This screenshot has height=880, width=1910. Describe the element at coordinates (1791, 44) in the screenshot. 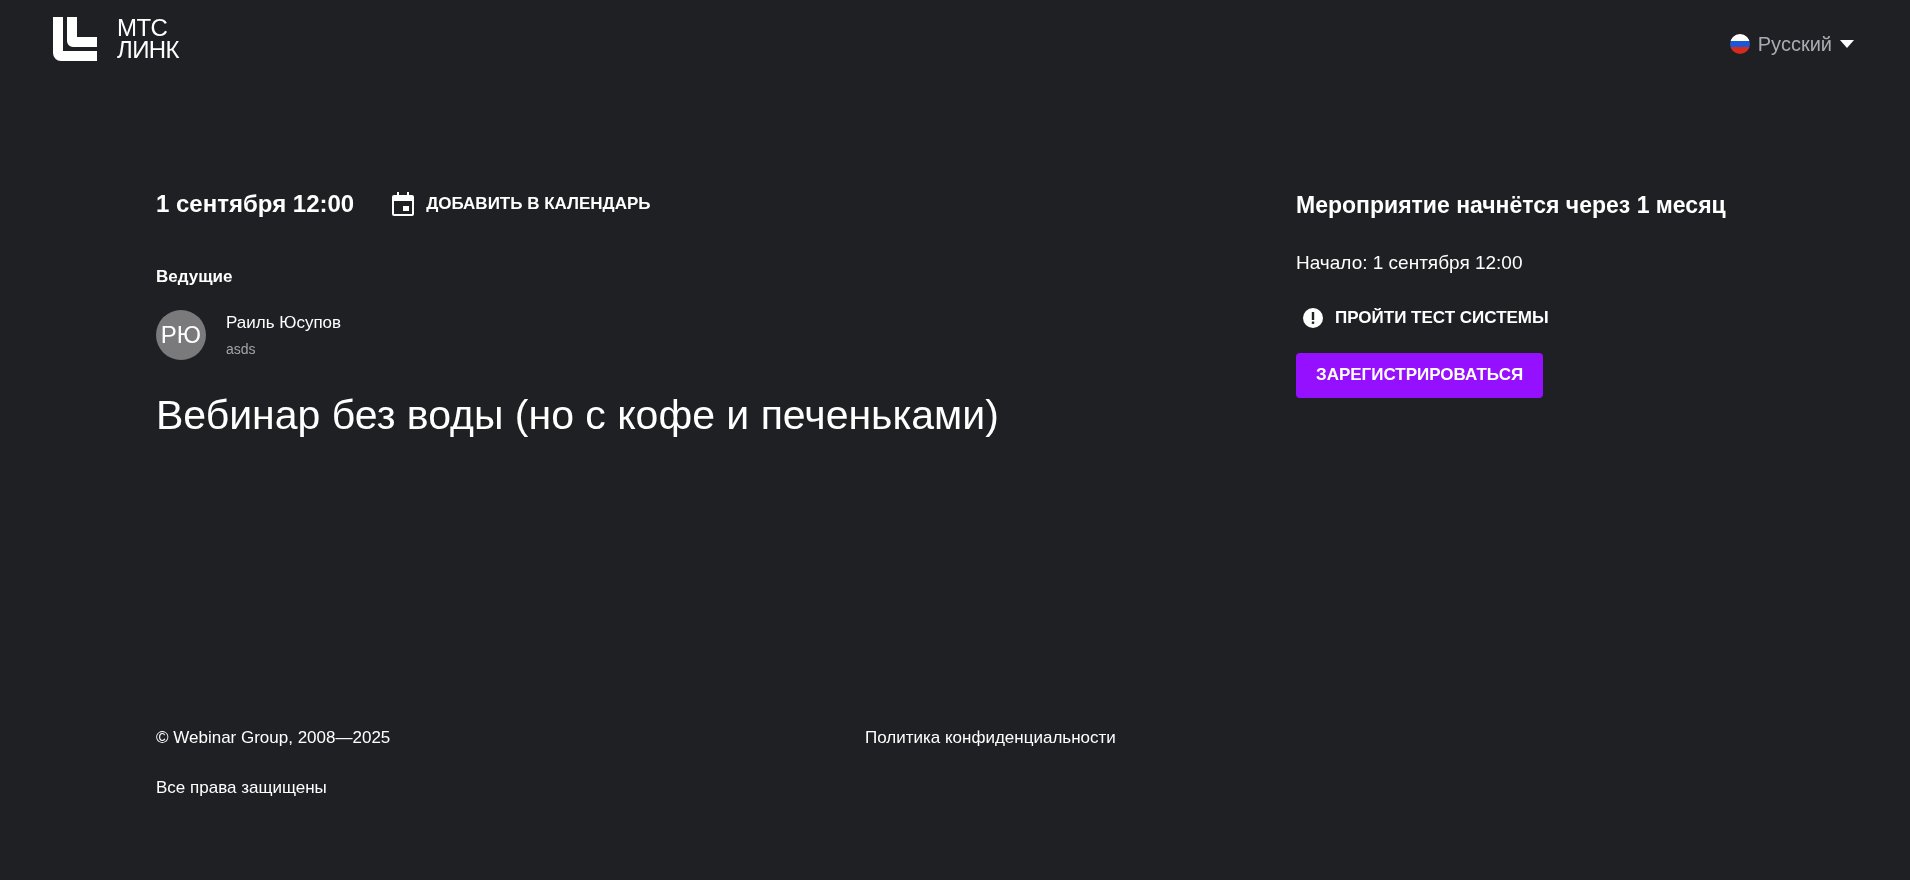

I see `language-selector: Русский` at that location.